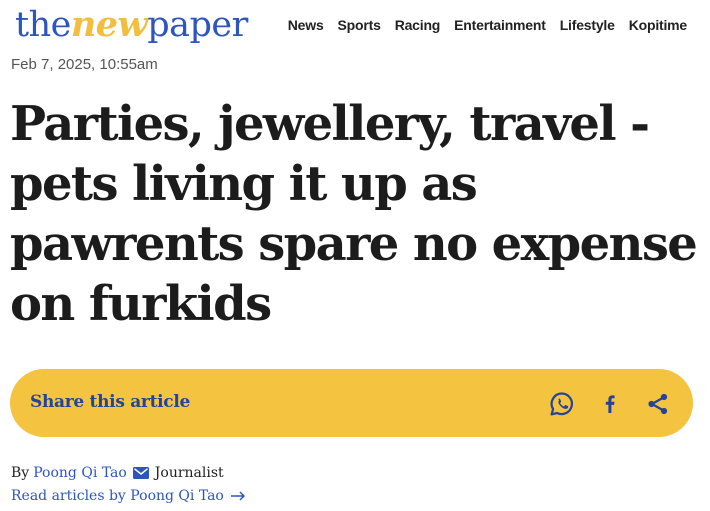  What do you see at coordinates (140, 473) in the screenshot?
I see `mail-icon` at bounding box center [140, 473].